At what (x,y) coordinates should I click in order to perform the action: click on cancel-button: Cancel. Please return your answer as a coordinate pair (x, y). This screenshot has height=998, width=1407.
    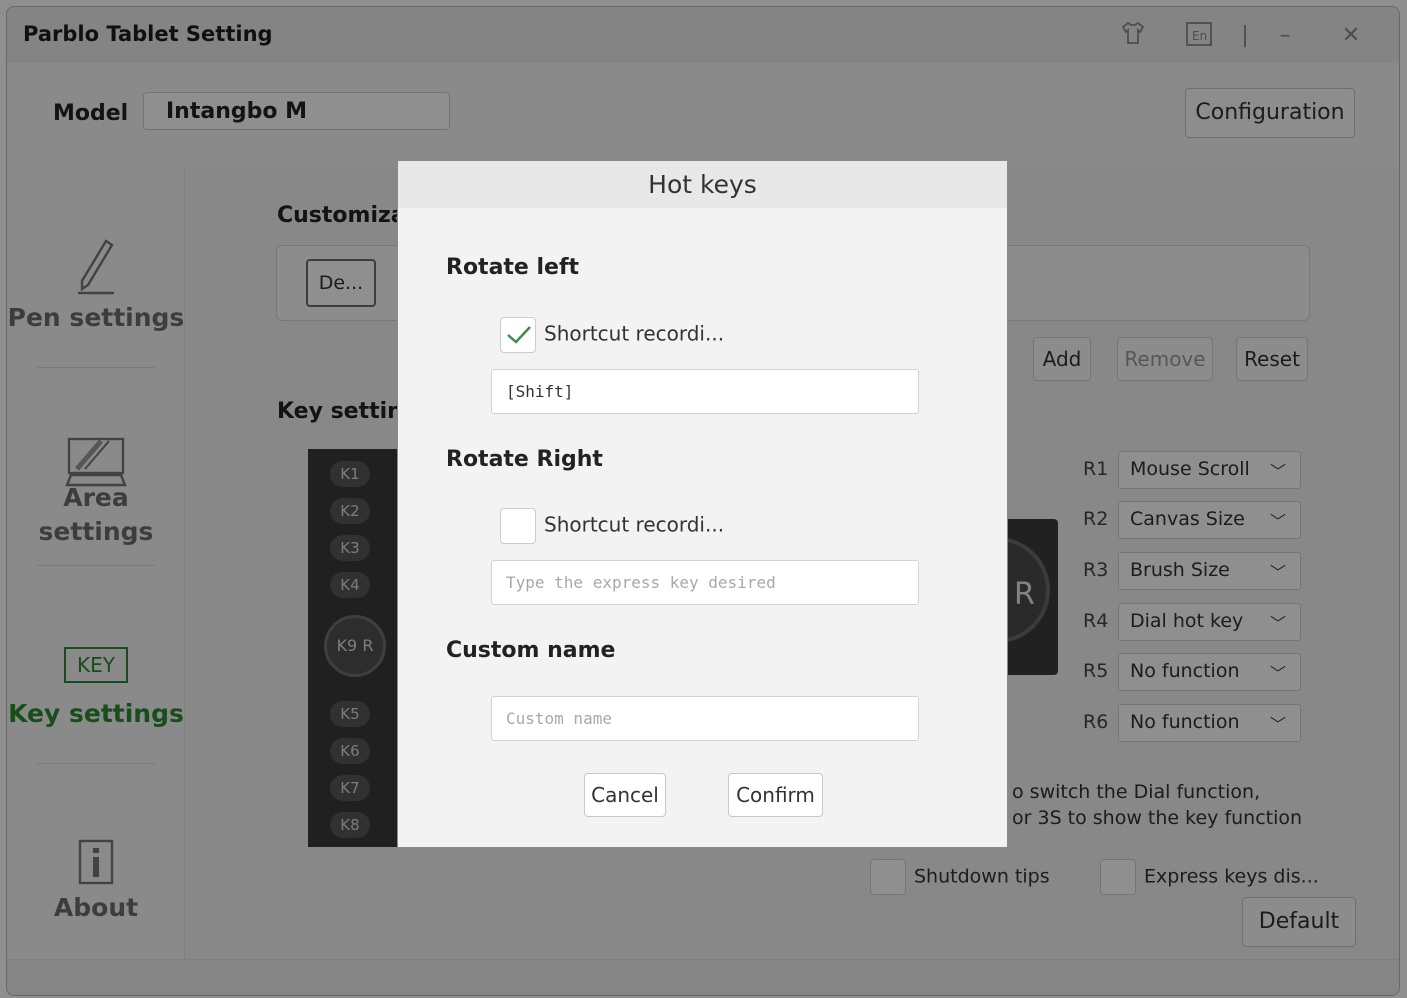
    Looking at the image, I should click on (625, 795).